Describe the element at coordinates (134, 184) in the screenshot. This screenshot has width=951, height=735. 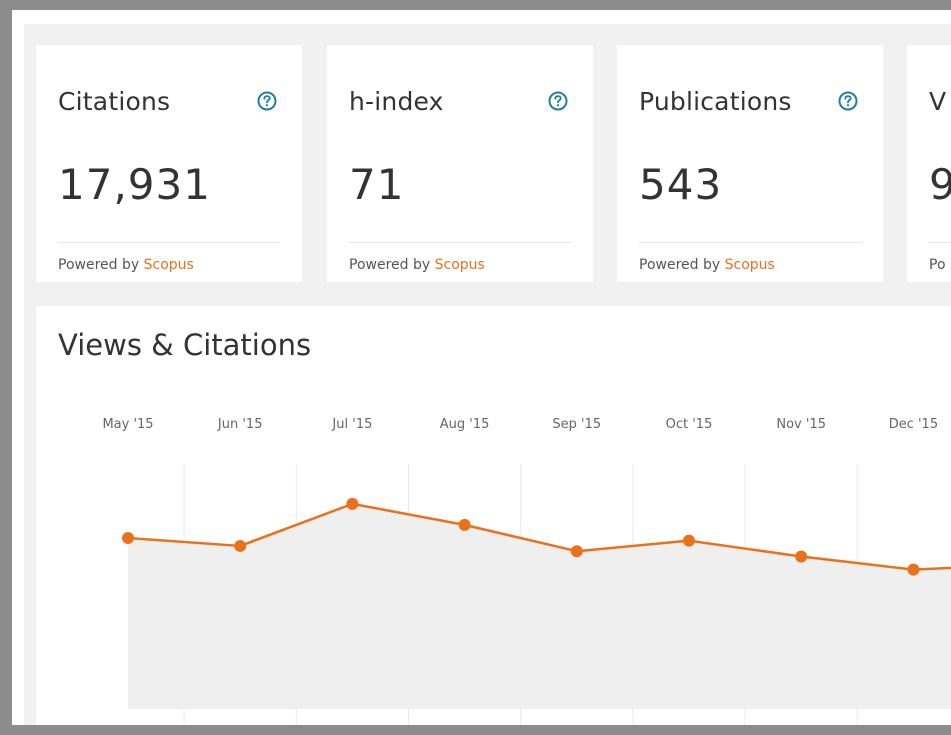
I see `citations-value: 17,931` at that location.